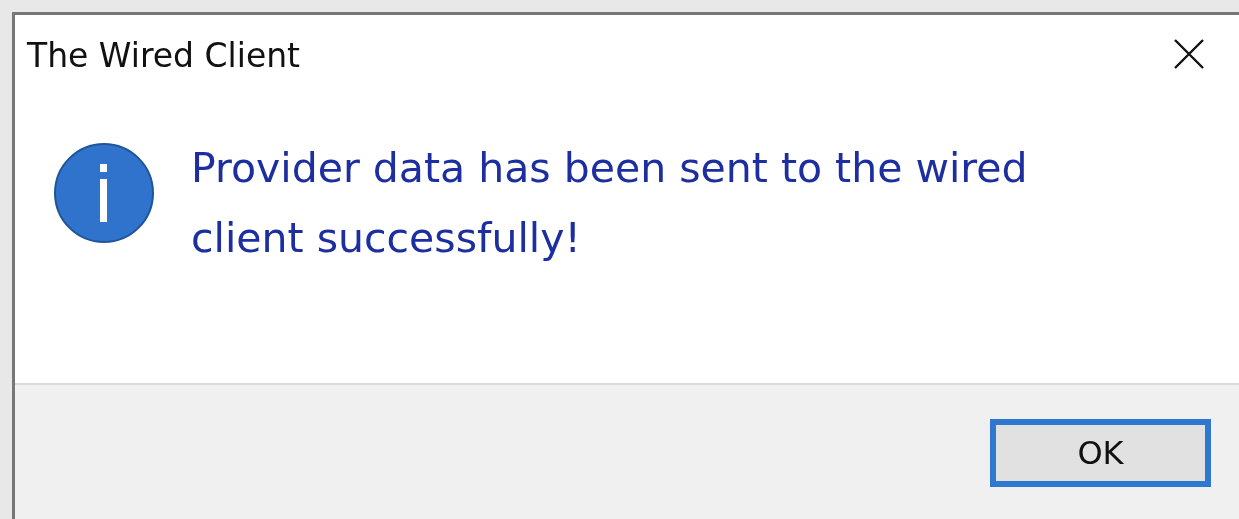 This screenshot has height=519, width=1239. I want to click on info-icon, so click(104, 193).